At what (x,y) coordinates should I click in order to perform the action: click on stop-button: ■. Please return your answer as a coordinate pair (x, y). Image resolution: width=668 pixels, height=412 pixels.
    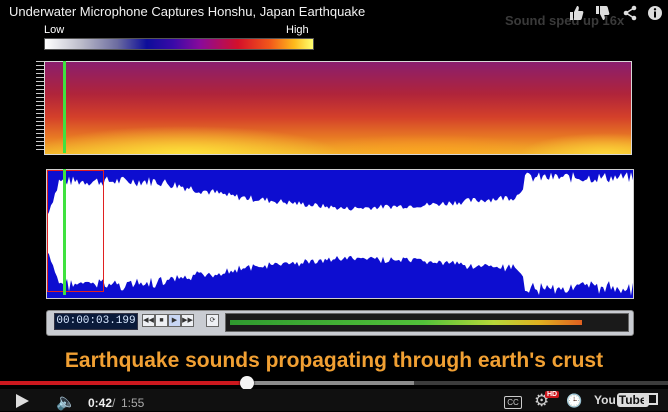
    Looking at the image, I should click on (161, 320).